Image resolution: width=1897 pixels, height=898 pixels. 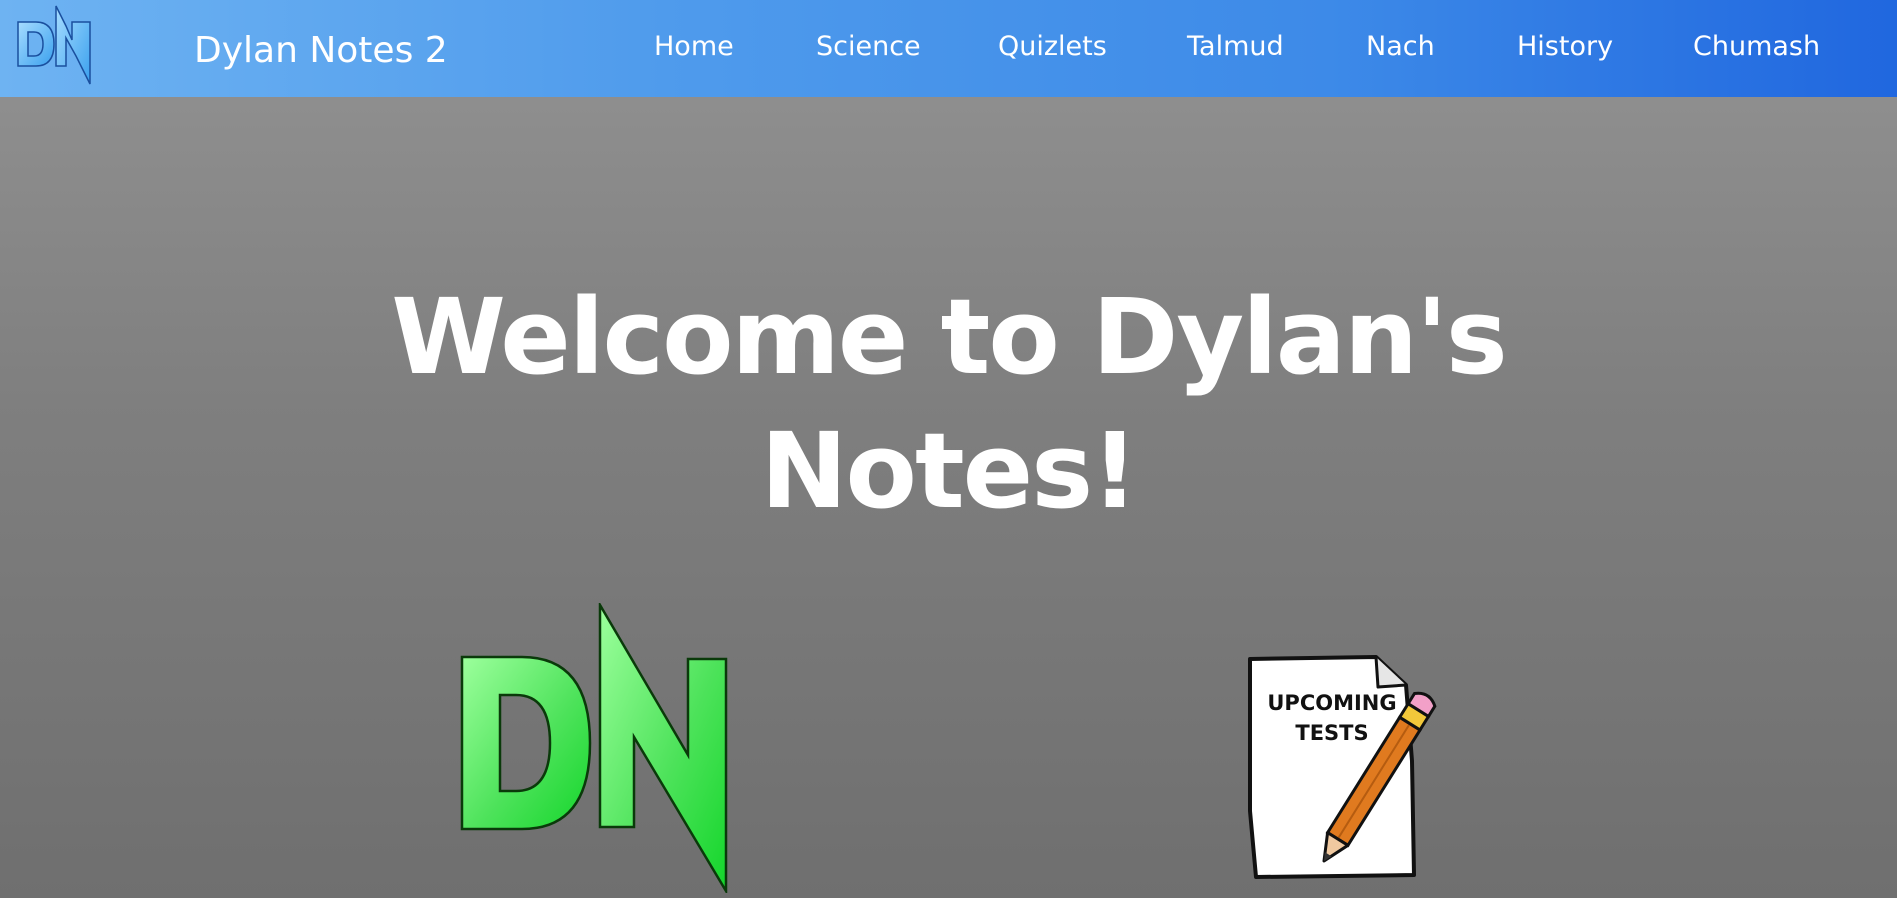 I want to click on nav-link-home: Home, so click(x=694, y=46).